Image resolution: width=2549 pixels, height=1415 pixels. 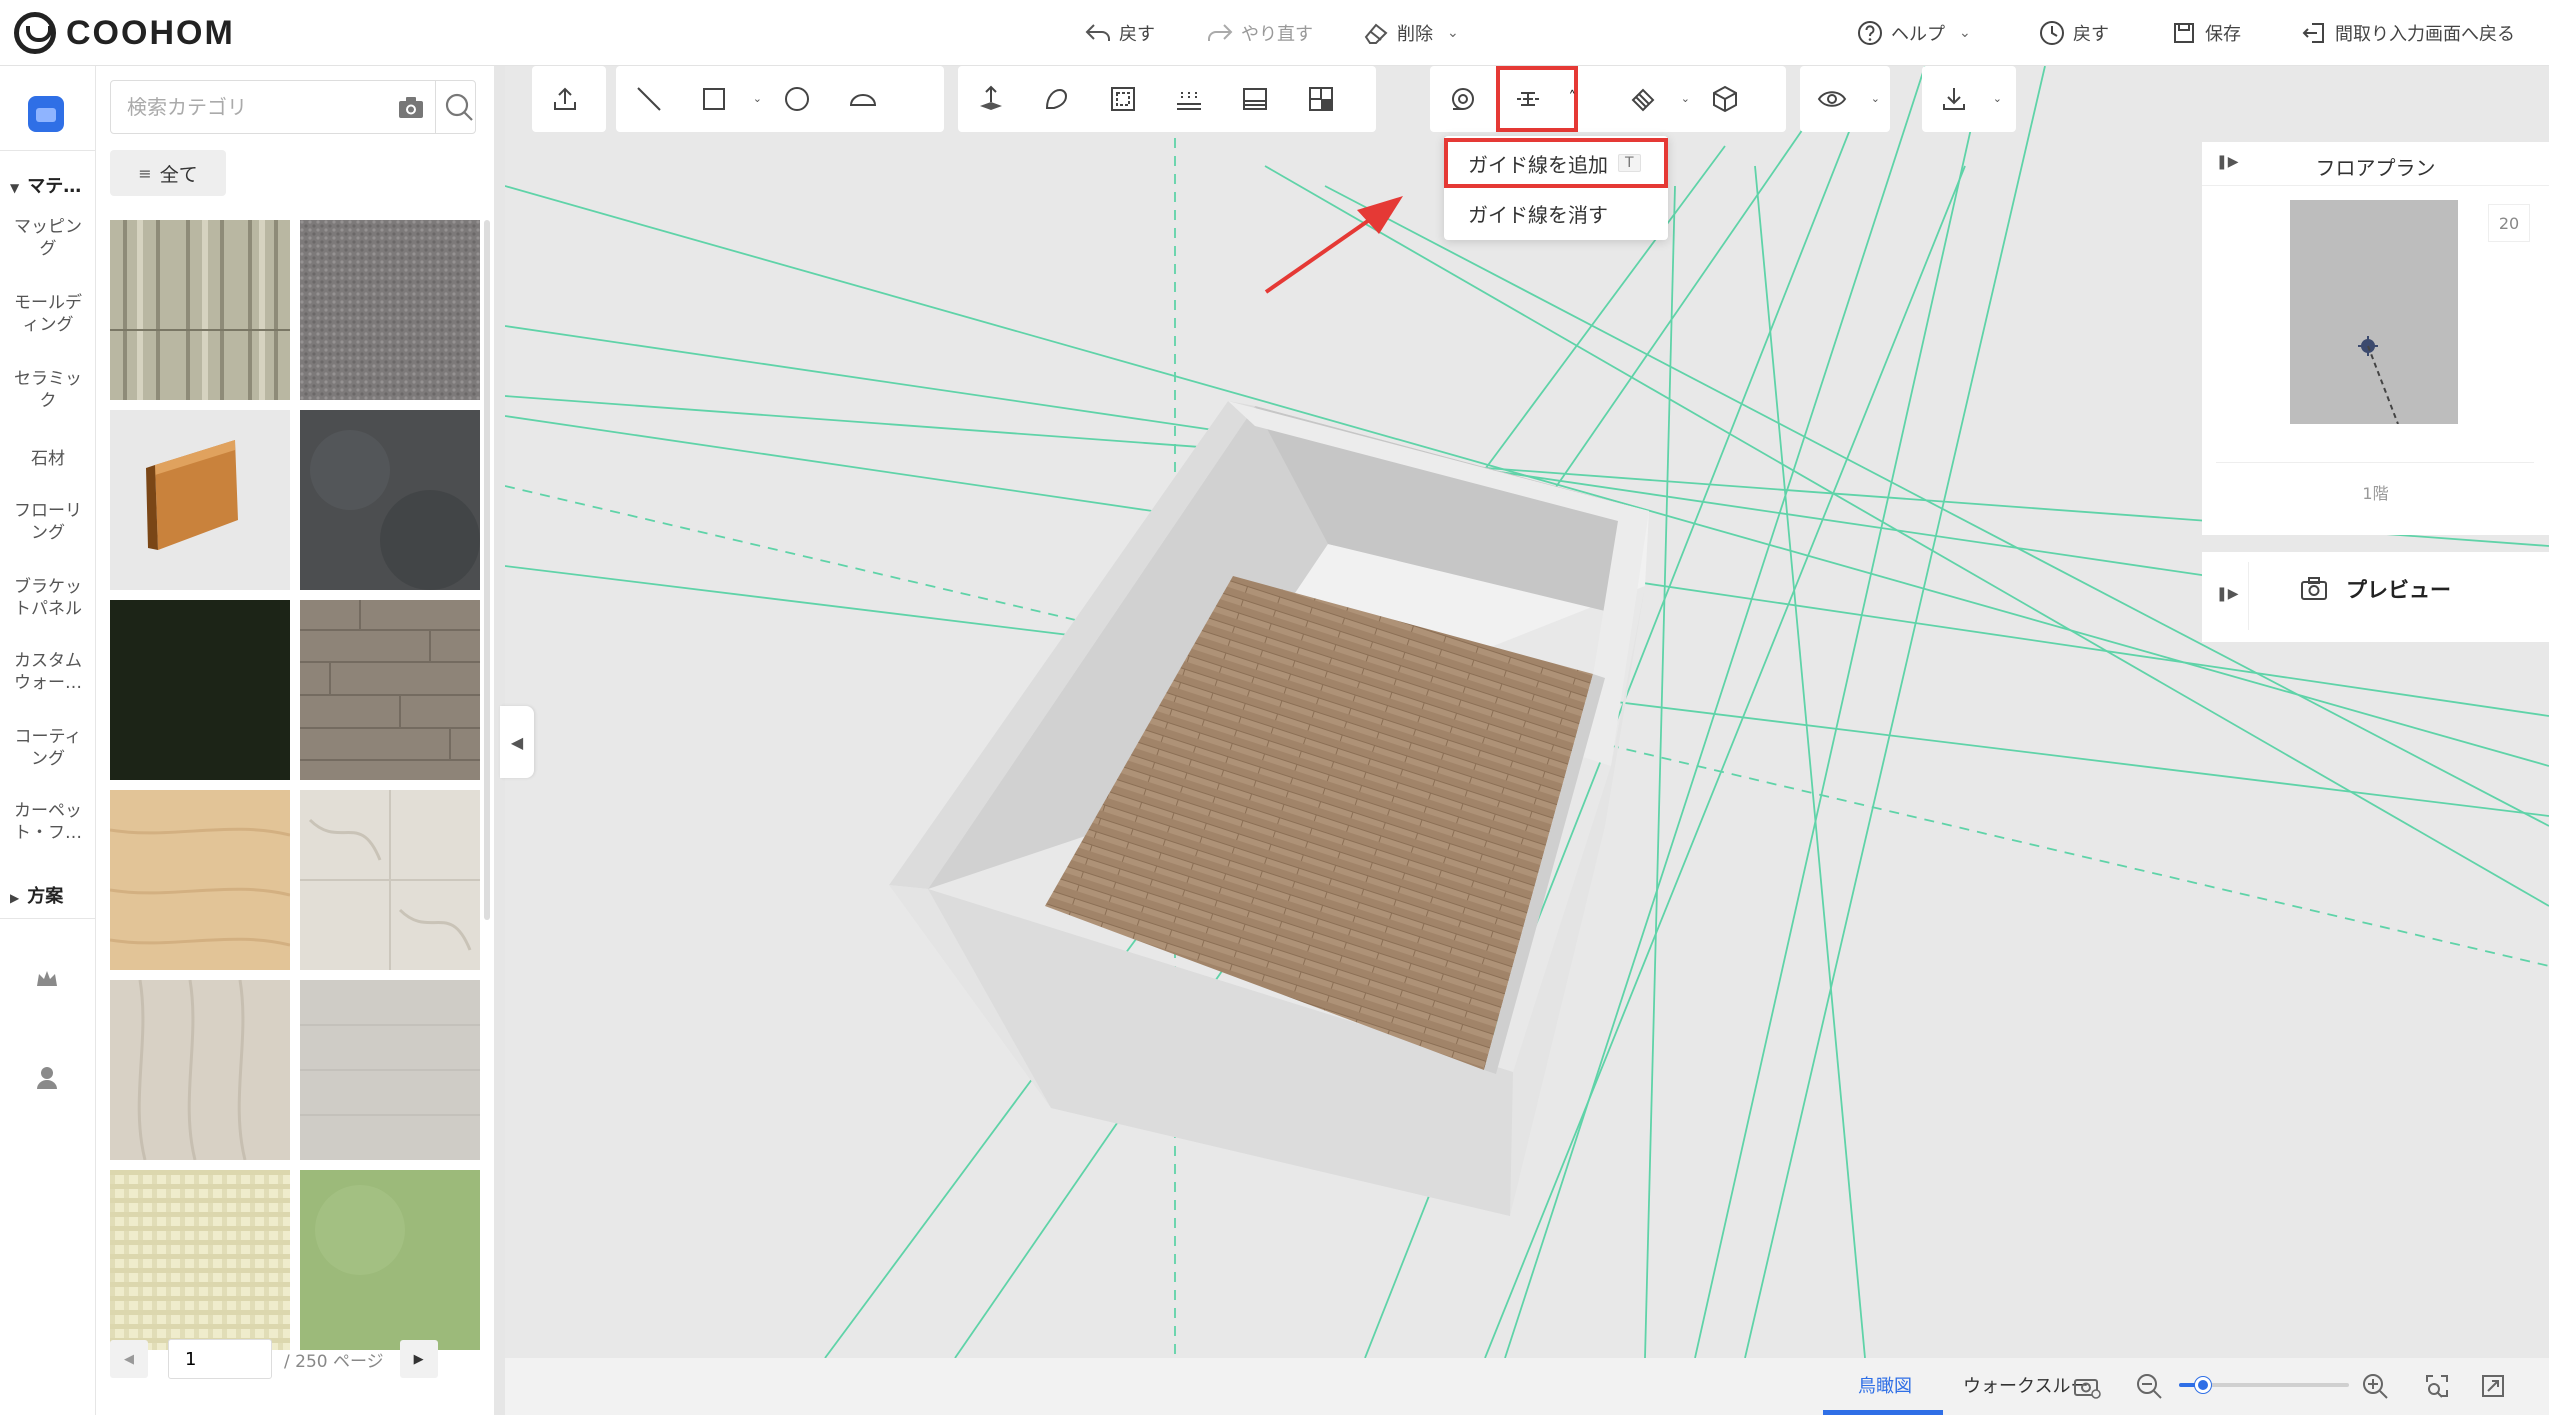 I want to click on save-icon, so click(x=2184, y=33).